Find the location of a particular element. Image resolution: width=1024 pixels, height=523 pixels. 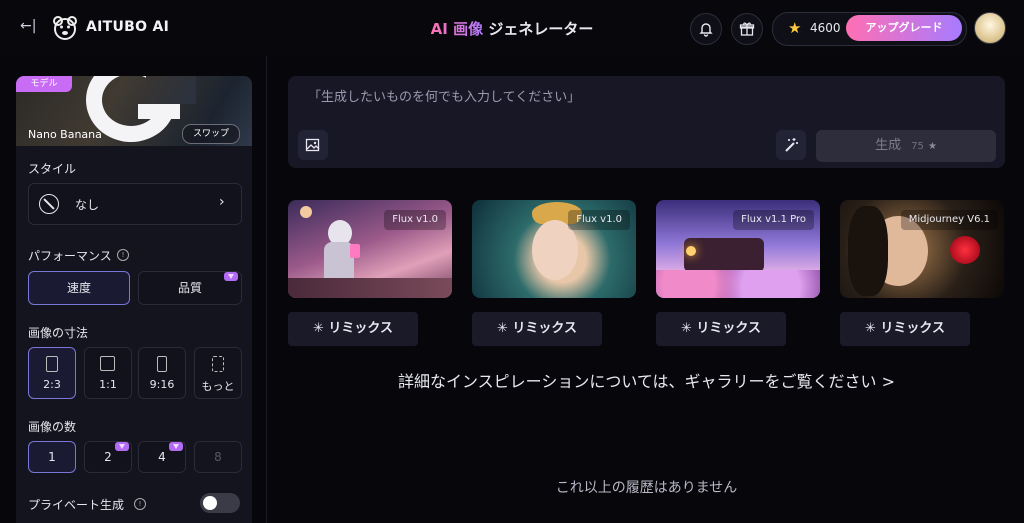

prompt-box: 「生成したいものを何でも入力してください」 生成 75 ★ is located at coordinates (646, 122).